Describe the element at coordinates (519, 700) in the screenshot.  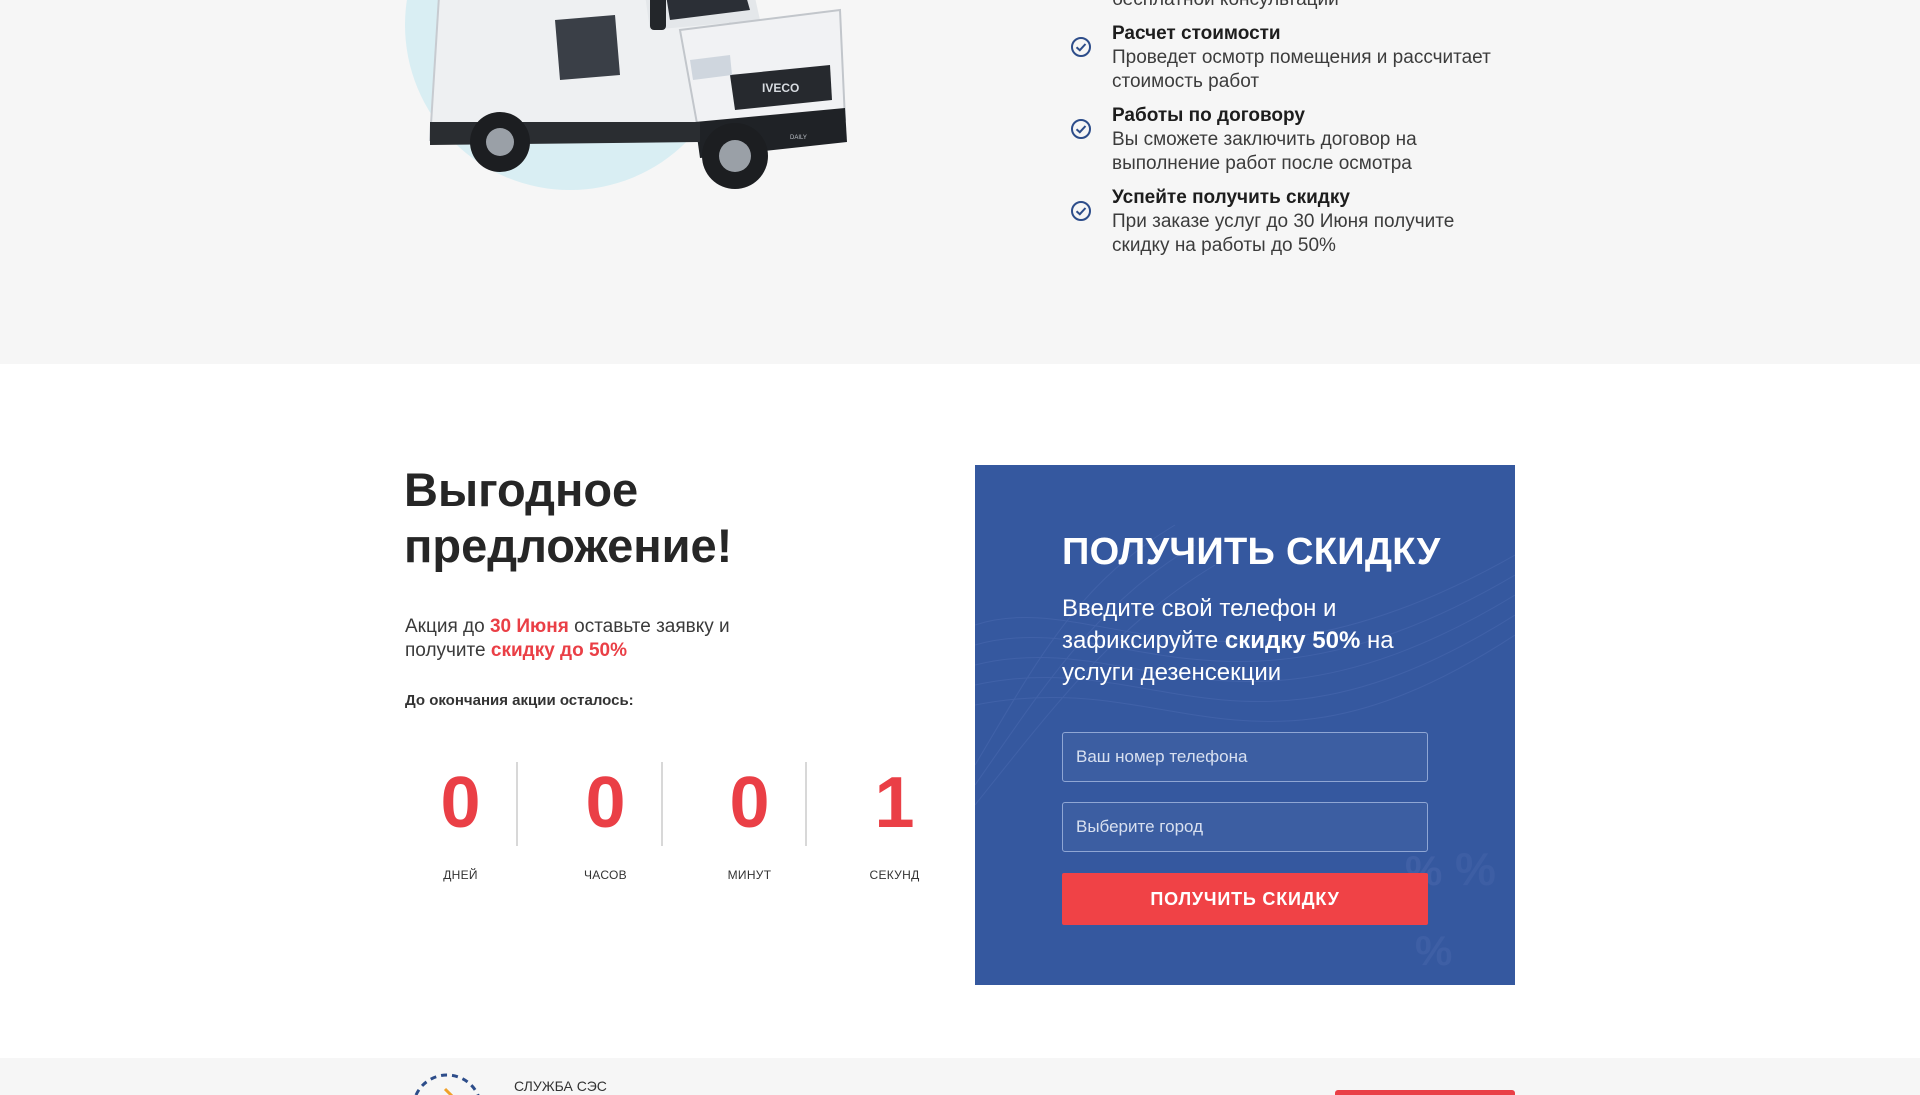
I see `countdown-label: До окончания акции осталось:` at that location.